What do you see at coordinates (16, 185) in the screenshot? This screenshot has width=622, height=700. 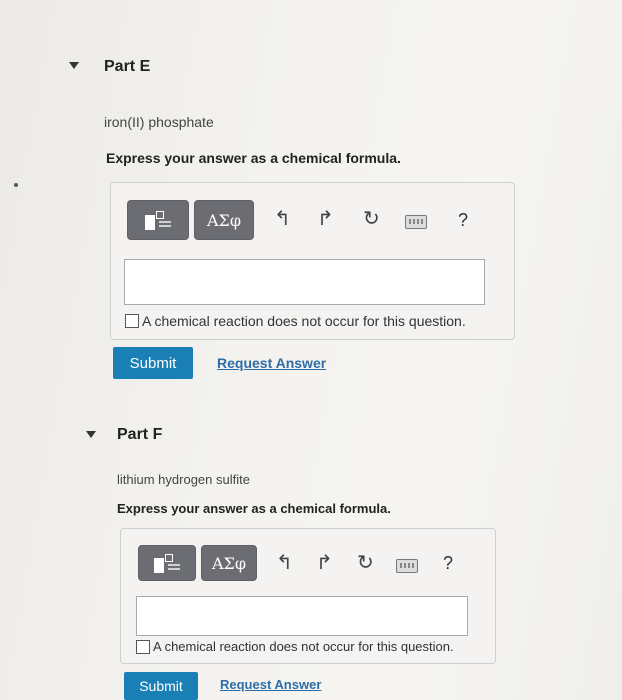 I see `decorative-dot` at bounding box center [16, 185].